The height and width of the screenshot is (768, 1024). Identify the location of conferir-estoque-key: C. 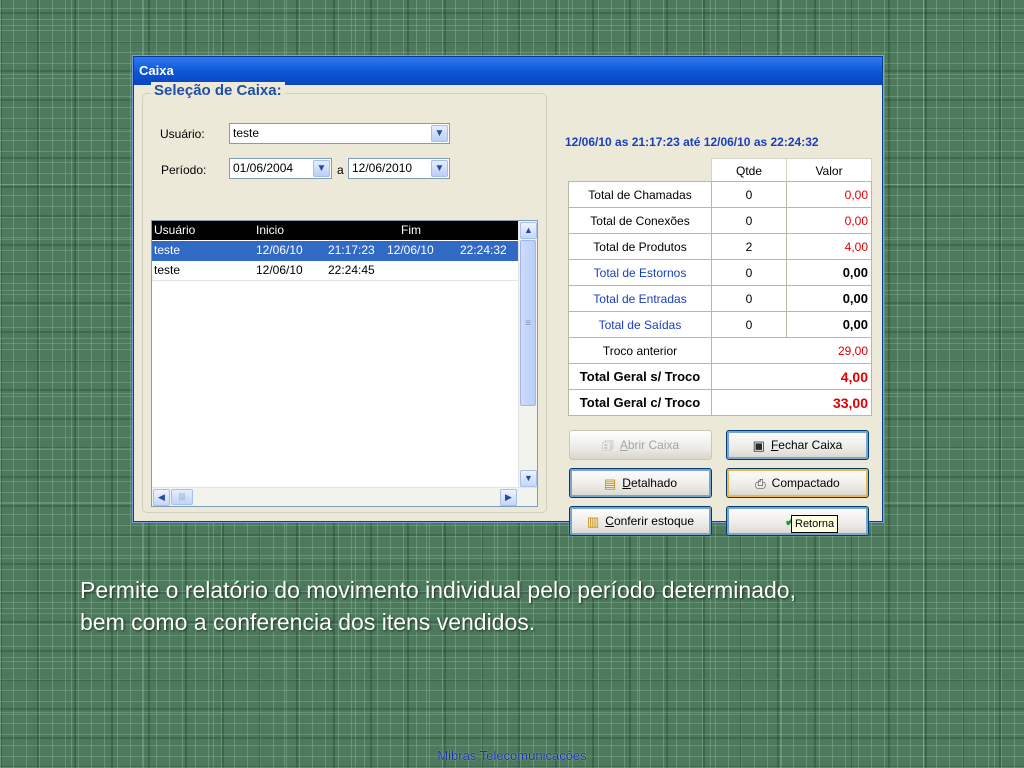
(609, 521).